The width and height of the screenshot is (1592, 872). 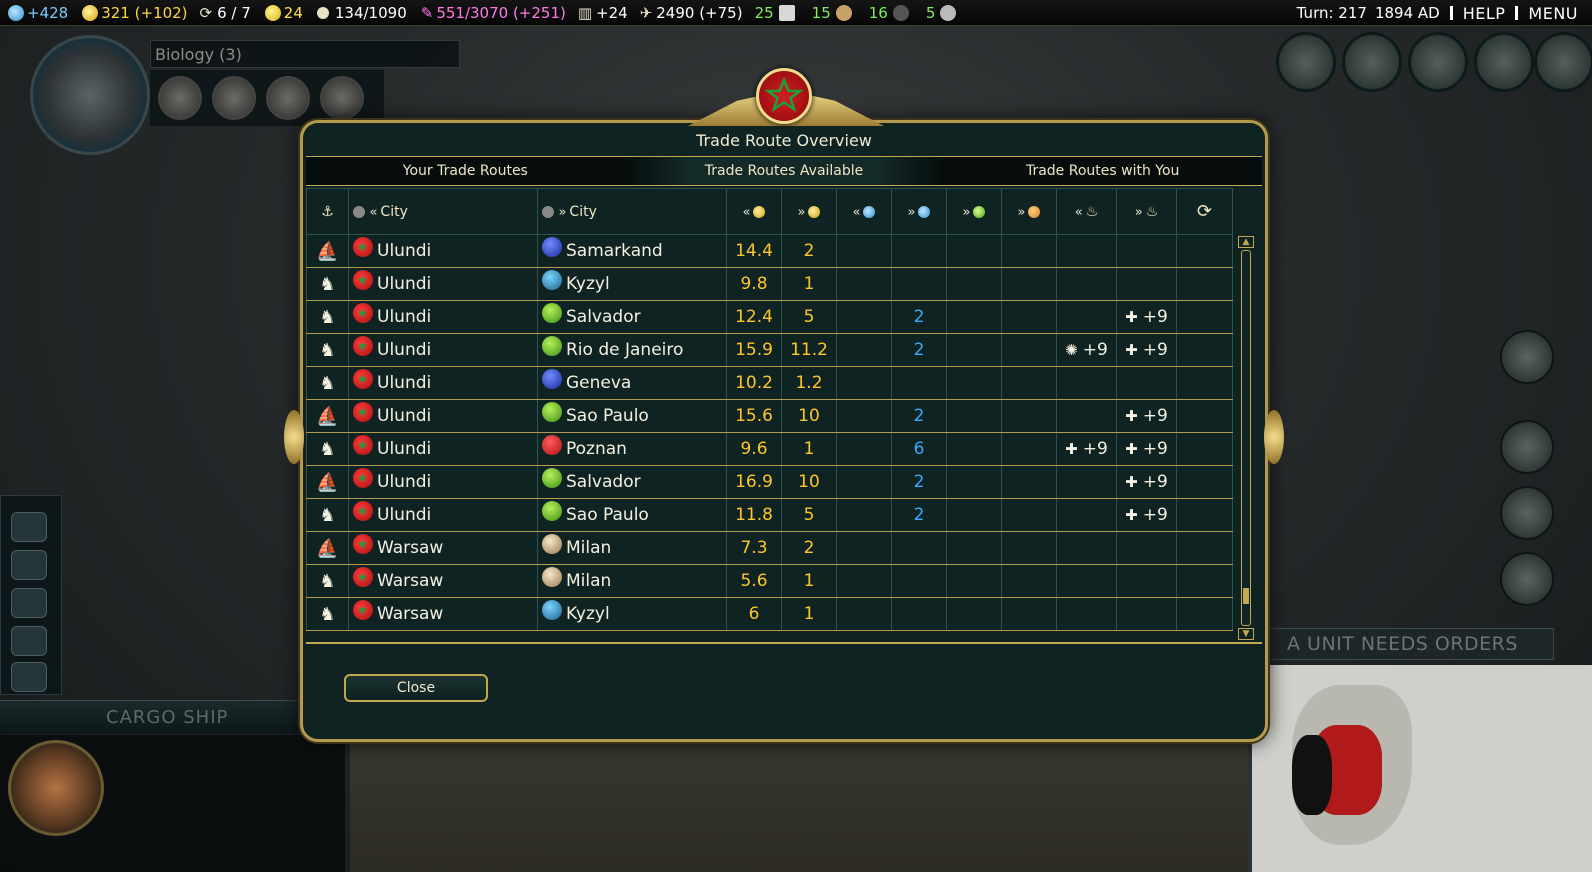 I want to click on table-row: ⛵ Ulundi Samarkand 14.42, so click(x=769, y=251).